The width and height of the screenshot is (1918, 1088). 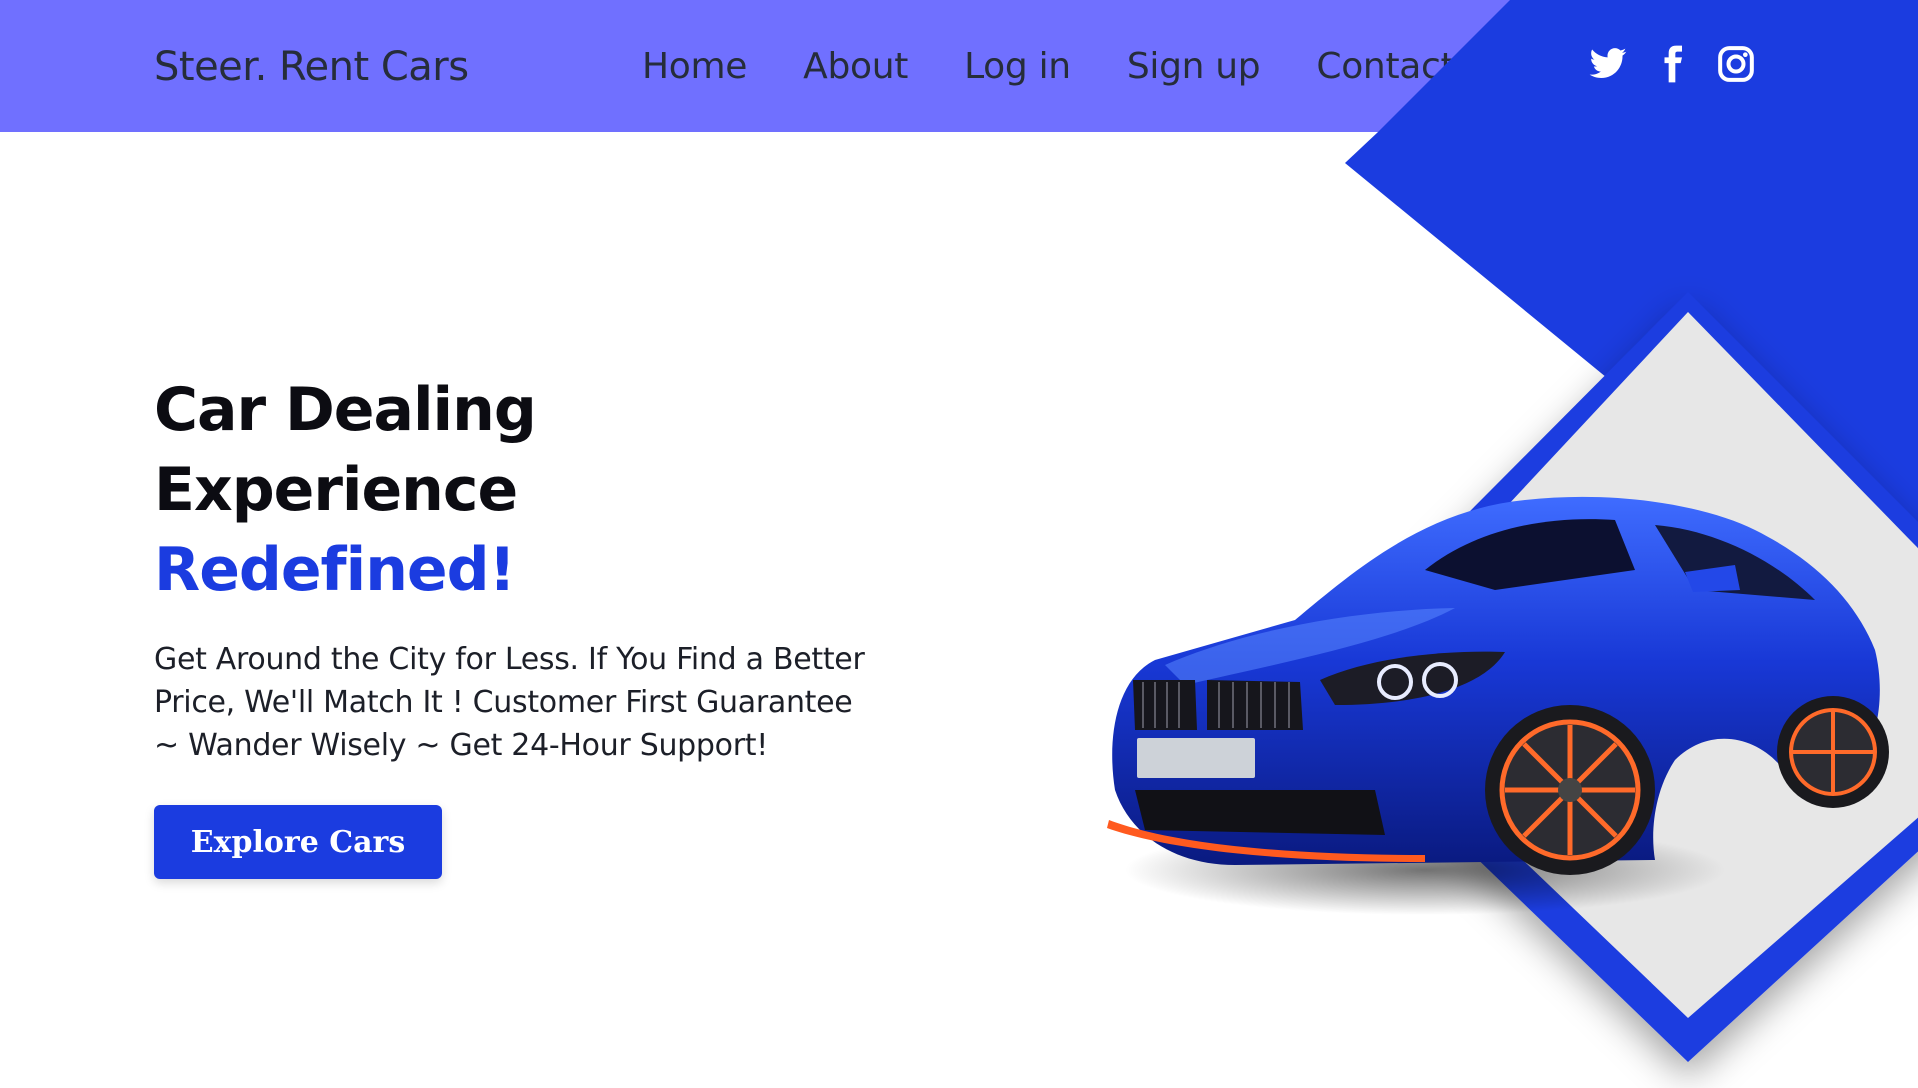 I want to click on social-links, so click(x=1672, y=64).